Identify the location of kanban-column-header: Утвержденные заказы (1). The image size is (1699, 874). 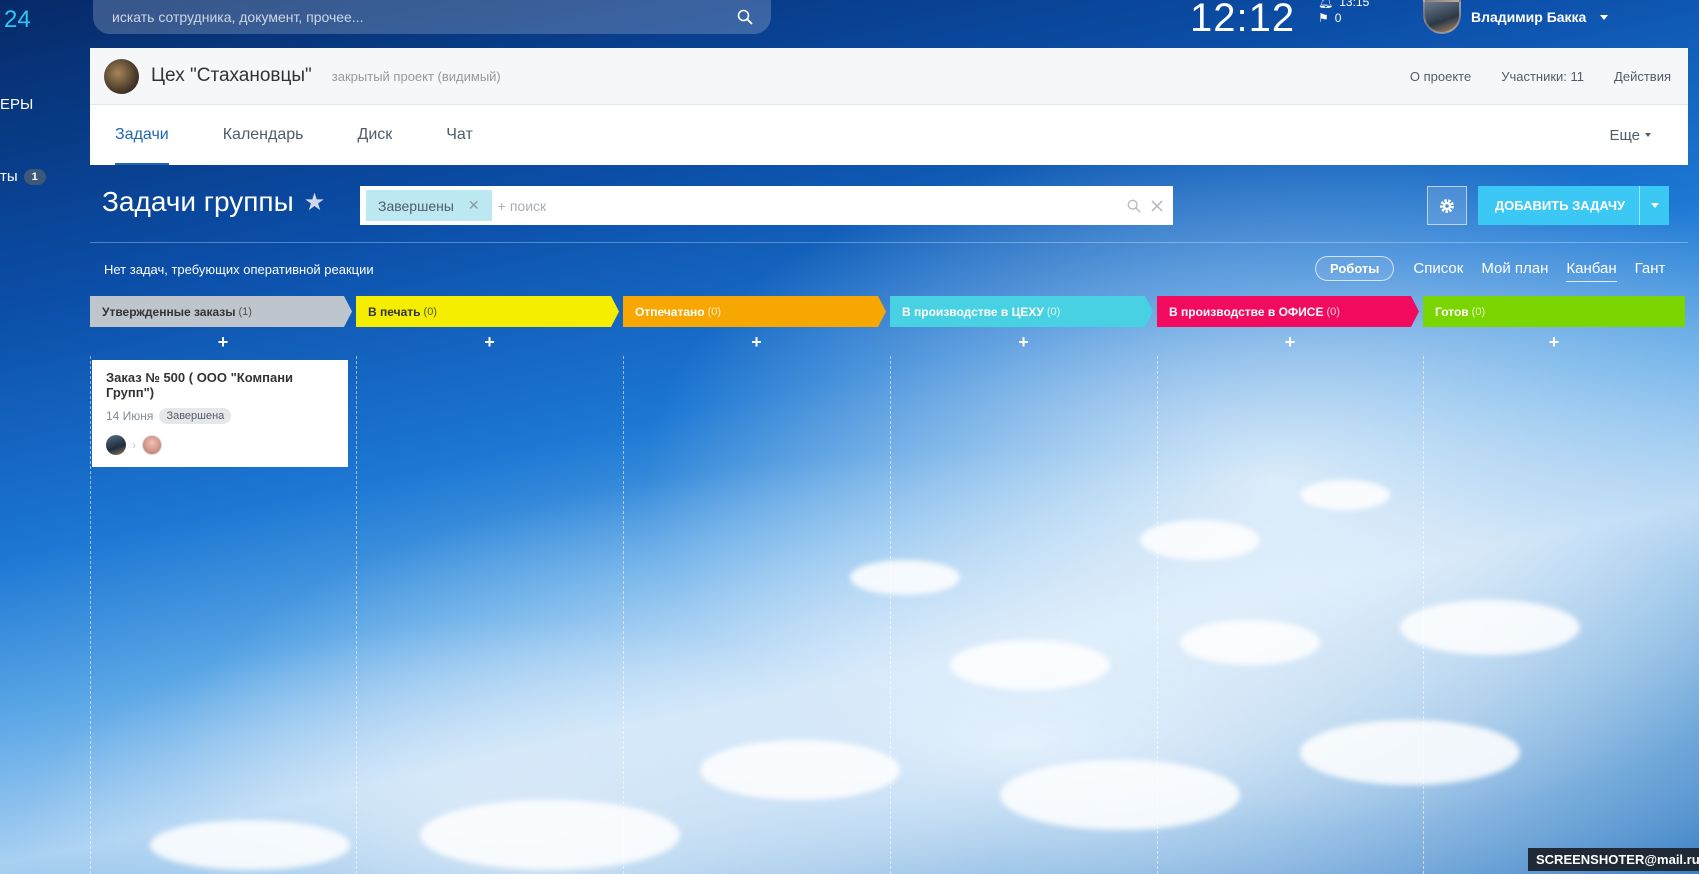
(221, 311).